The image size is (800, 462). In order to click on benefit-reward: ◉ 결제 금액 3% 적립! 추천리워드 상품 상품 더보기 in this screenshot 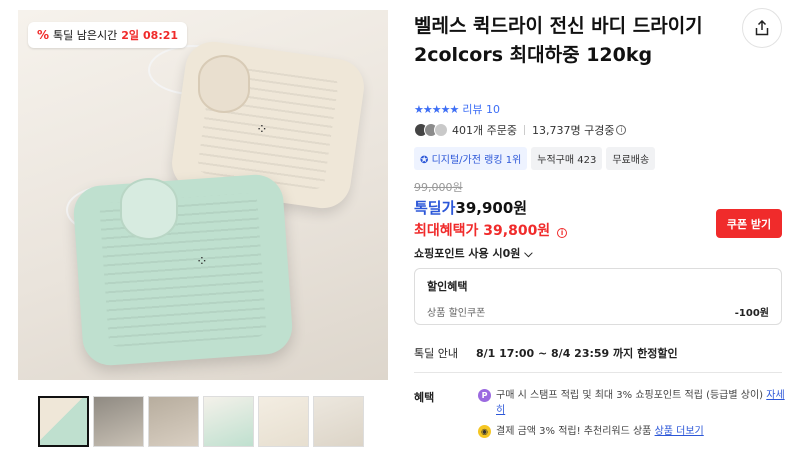, I will do `click(591, 431)`.